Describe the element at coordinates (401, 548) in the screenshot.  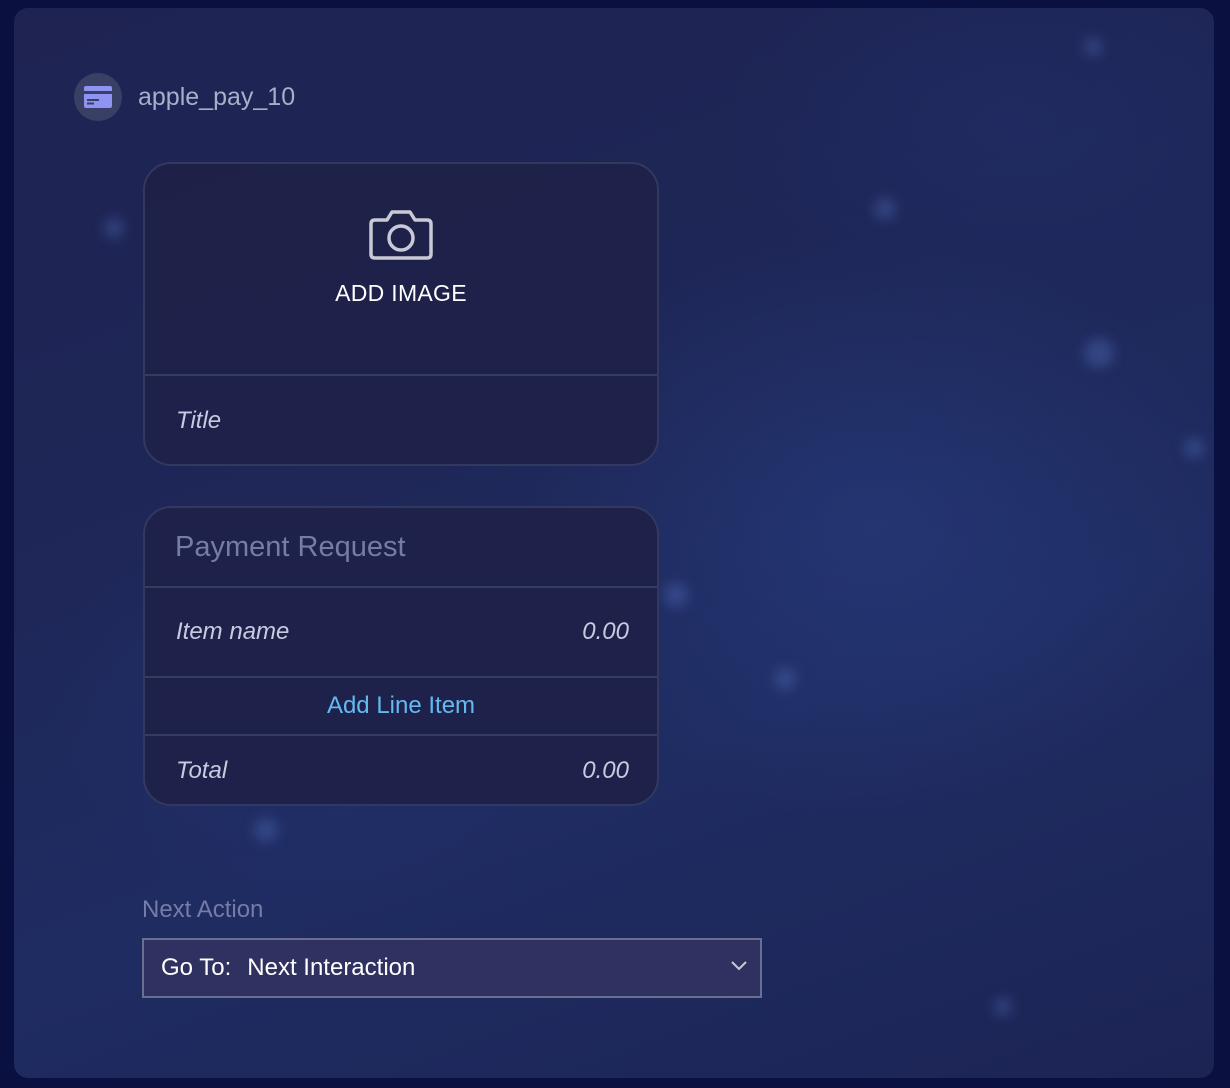
I see `payment-request-header: Payment Request` at that location.